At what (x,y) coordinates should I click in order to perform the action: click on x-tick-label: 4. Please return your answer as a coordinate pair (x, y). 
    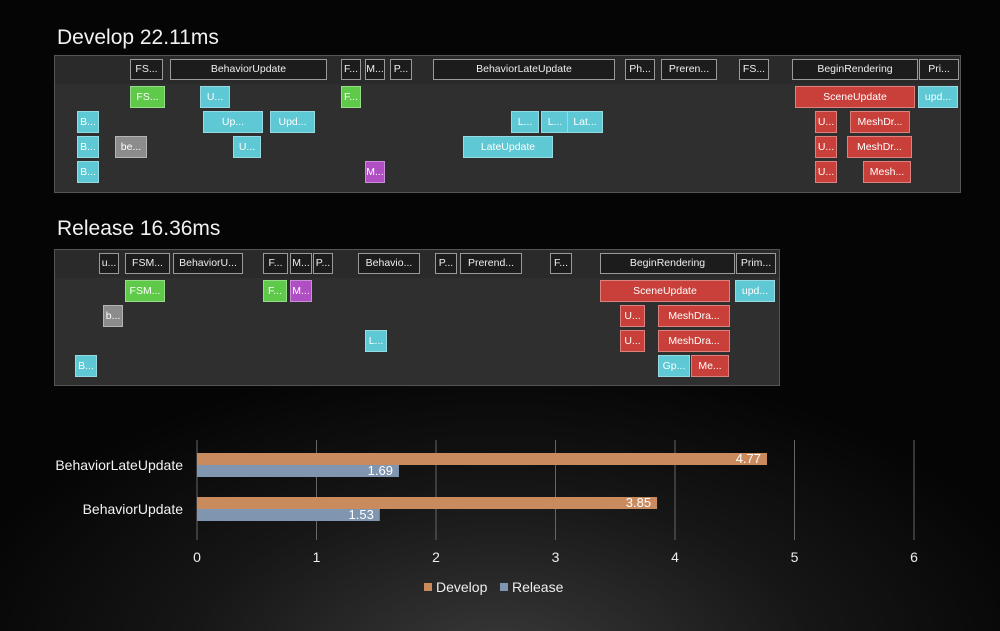
    Looking at the image, I should click on (675, 557).